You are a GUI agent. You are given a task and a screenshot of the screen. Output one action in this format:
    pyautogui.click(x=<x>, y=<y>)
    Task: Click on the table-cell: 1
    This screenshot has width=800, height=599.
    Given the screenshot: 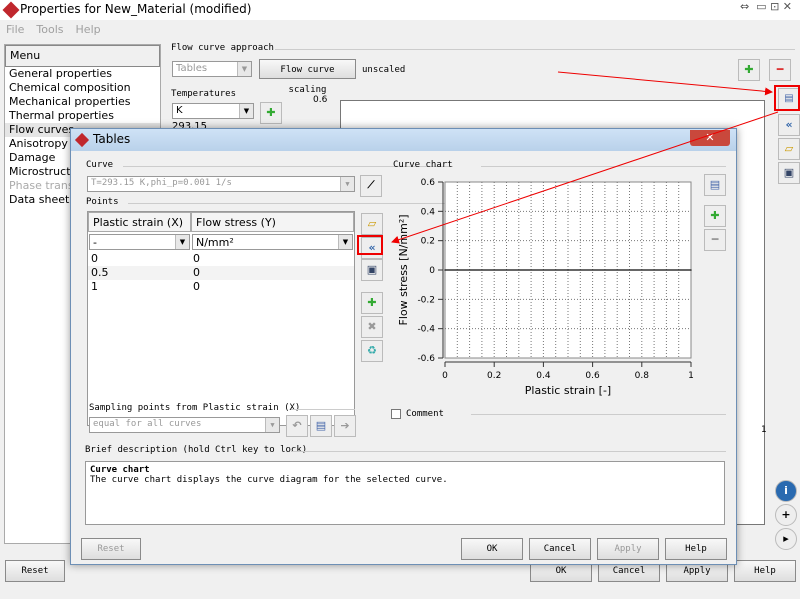 What is the action you would take?
    pyautogui.click(x=94, y=286)
    